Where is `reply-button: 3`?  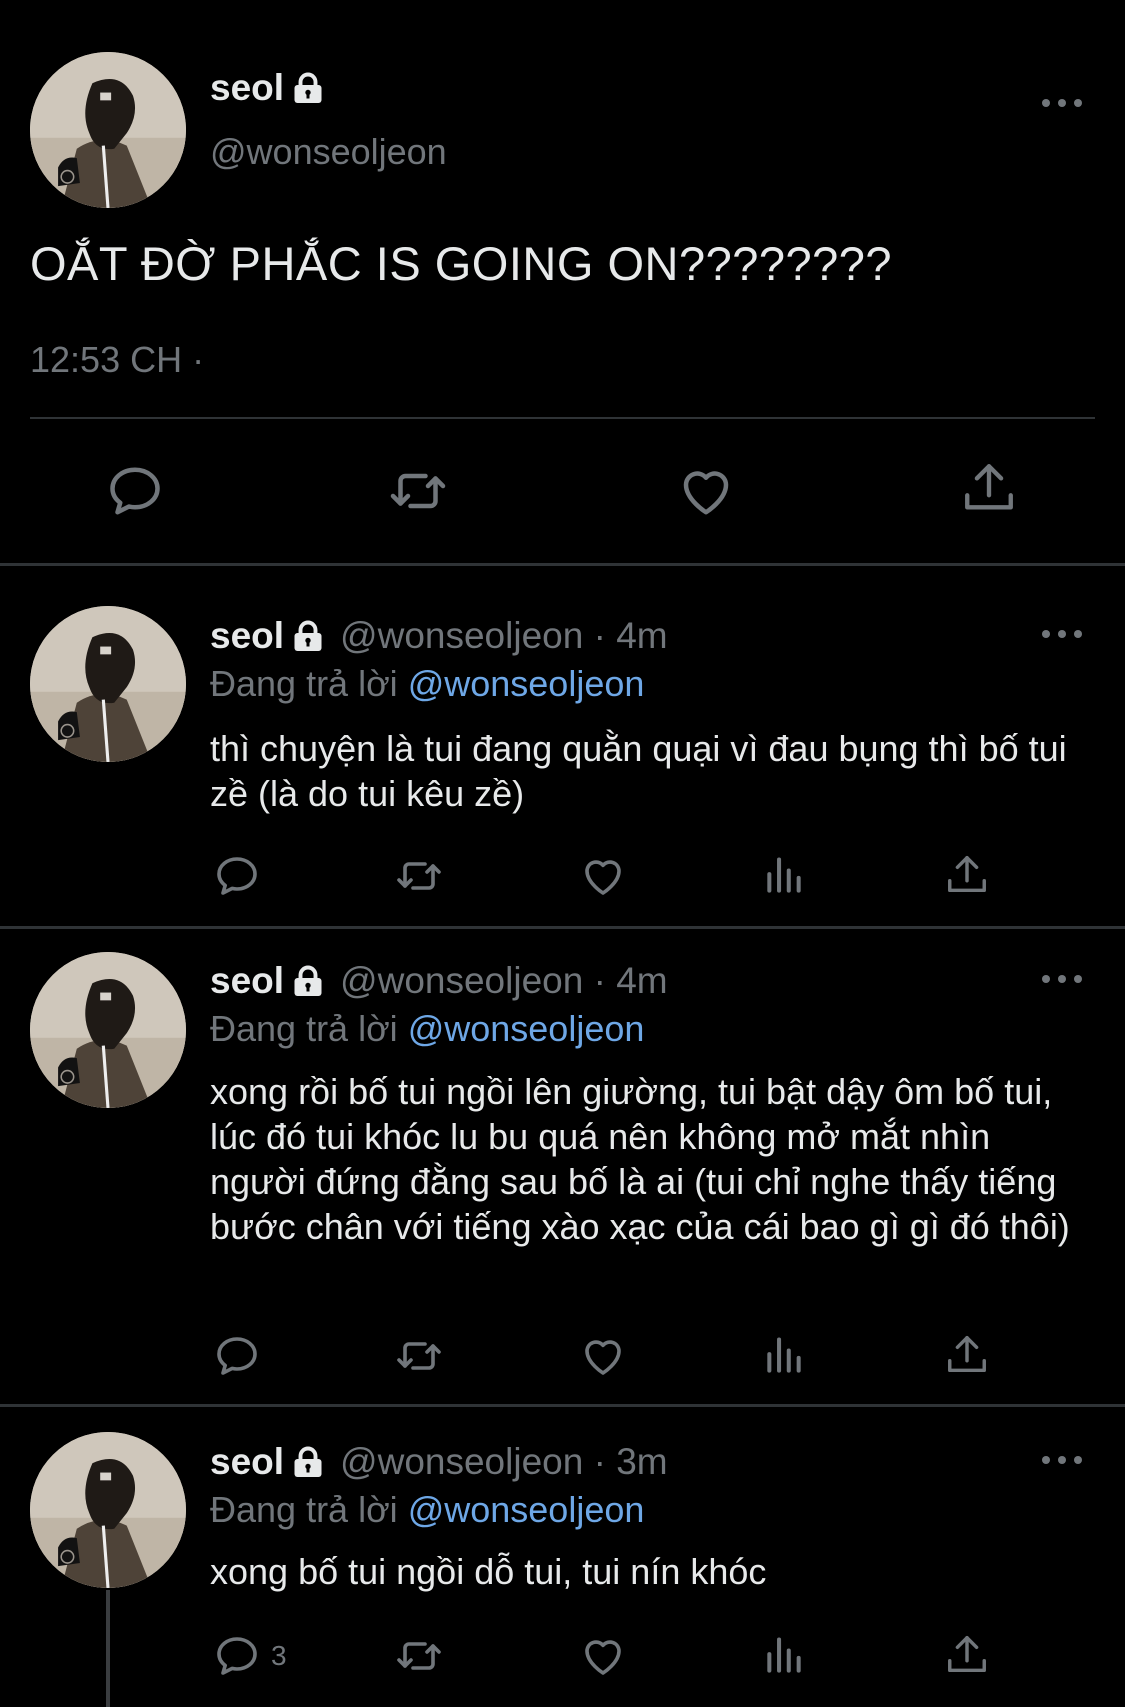
reply-button: 3 is located at coordinates (250, 1656).